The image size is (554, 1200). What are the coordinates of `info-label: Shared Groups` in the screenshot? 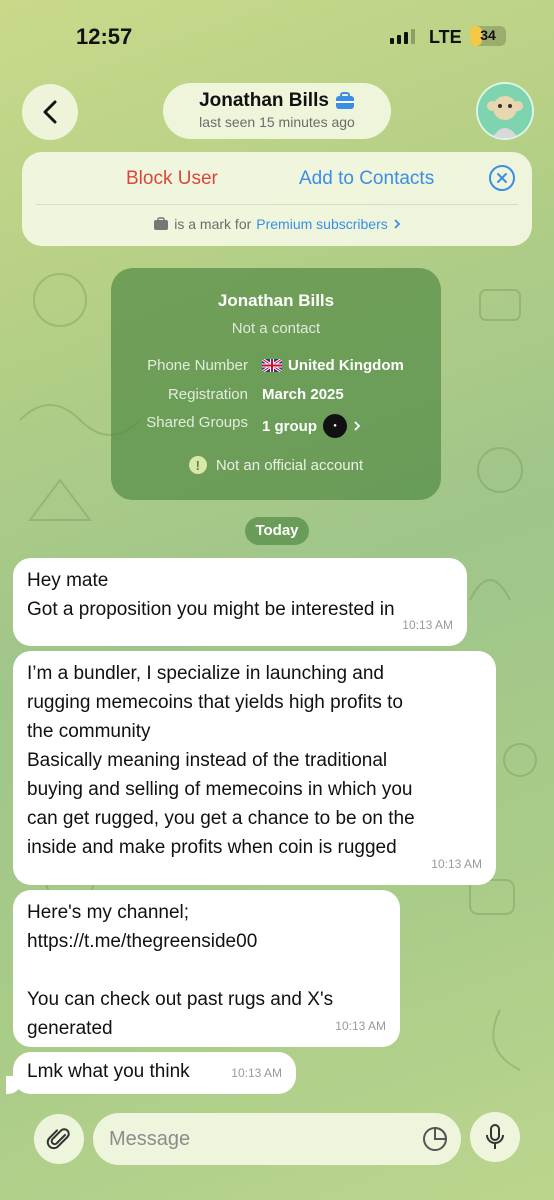 It's located at (197, 422).